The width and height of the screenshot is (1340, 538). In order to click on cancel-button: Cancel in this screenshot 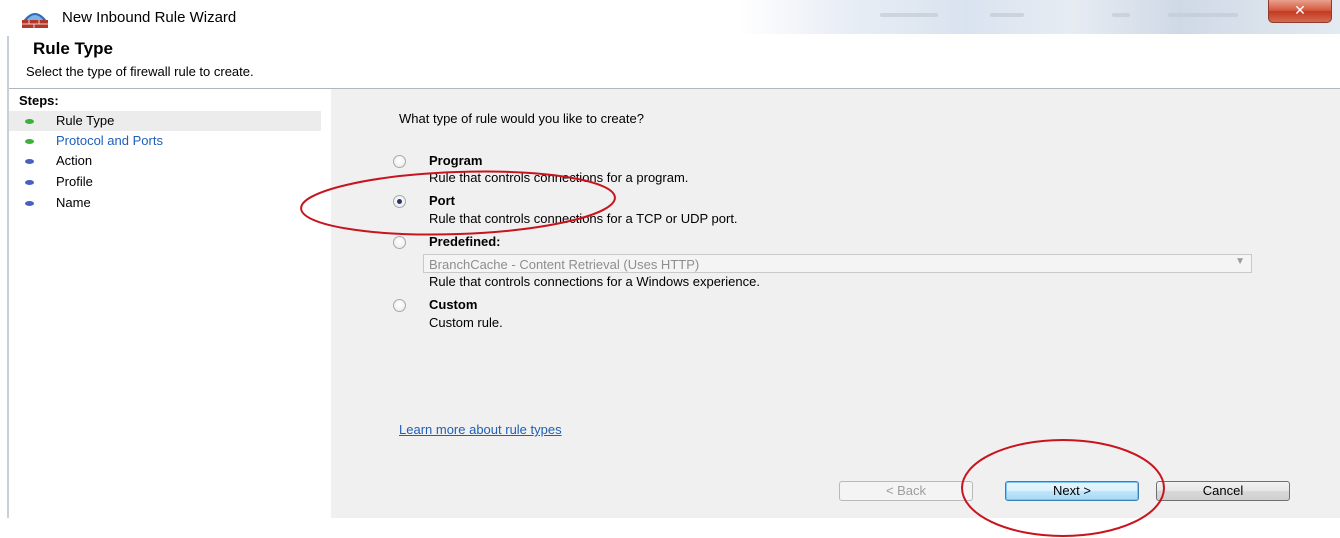, I will do `click(1223, 491)`.